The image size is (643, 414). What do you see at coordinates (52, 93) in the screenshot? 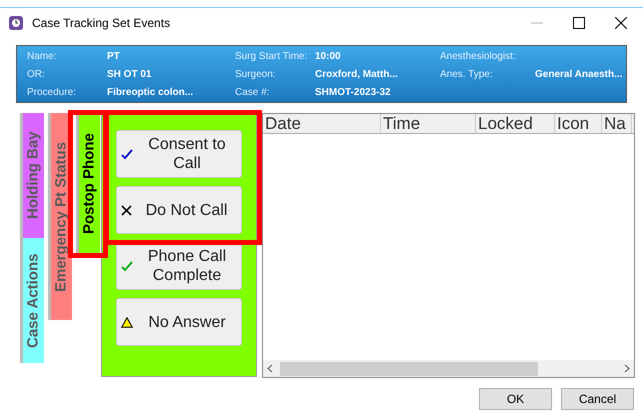
I see `field-label: Procedure:` at bounding box center [52, 93].